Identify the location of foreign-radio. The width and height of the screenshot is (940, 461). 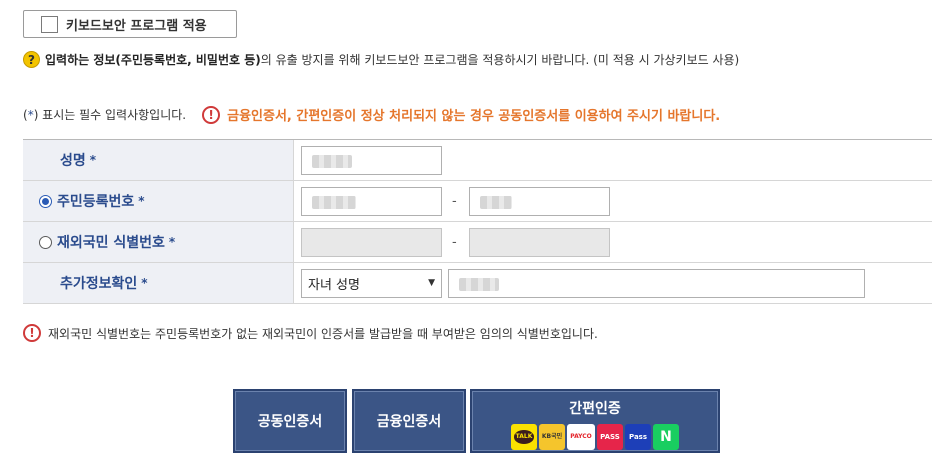
(45, 242).